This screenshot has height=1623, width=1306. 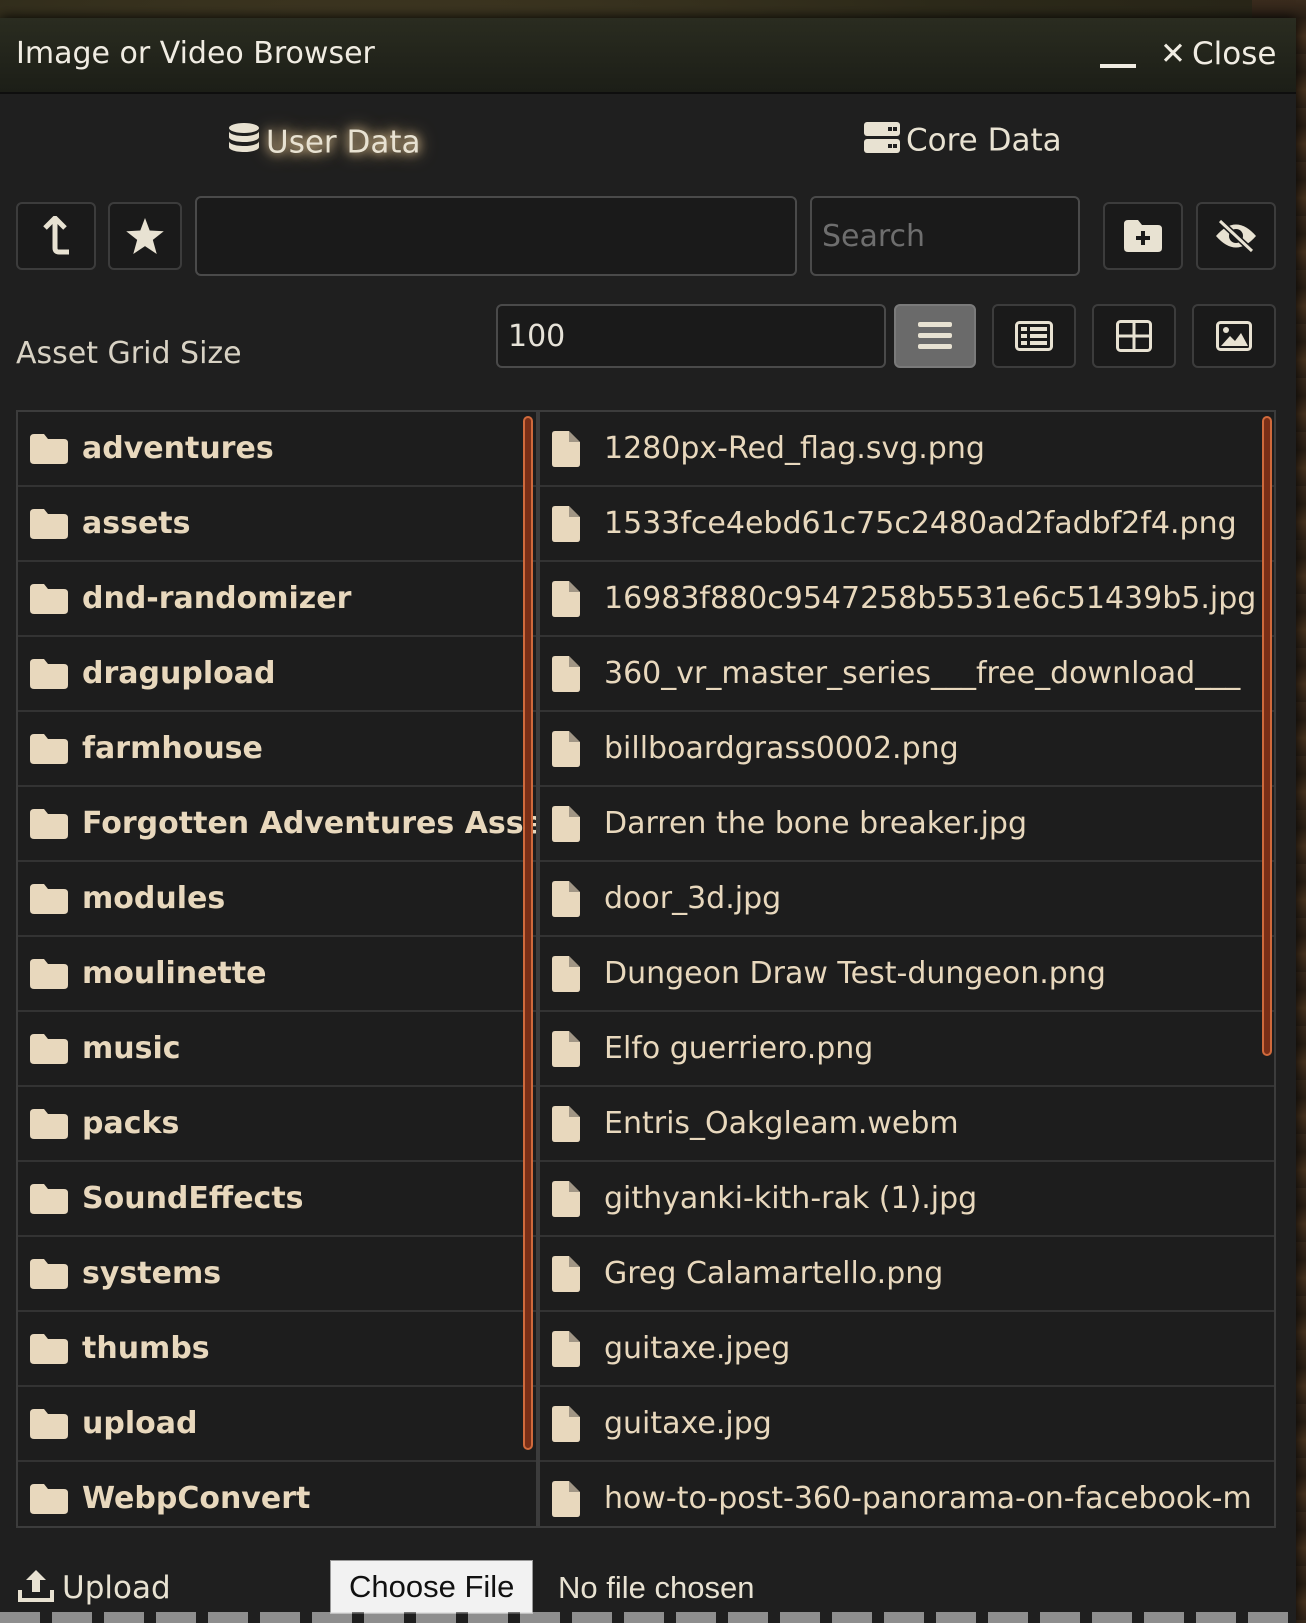 What do you see at coordinates (907, 1424) in the screenshot?
I see `file-item: guitaxe.jpg` at bounding box center [907, 1424].